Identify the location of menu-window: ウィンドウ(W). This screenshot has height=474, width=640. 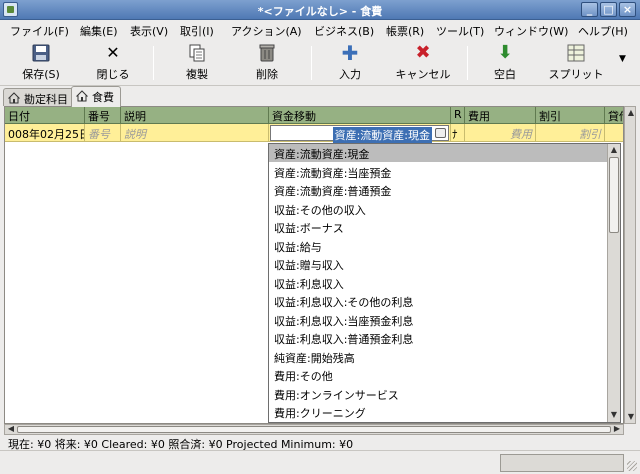
(531, 31).